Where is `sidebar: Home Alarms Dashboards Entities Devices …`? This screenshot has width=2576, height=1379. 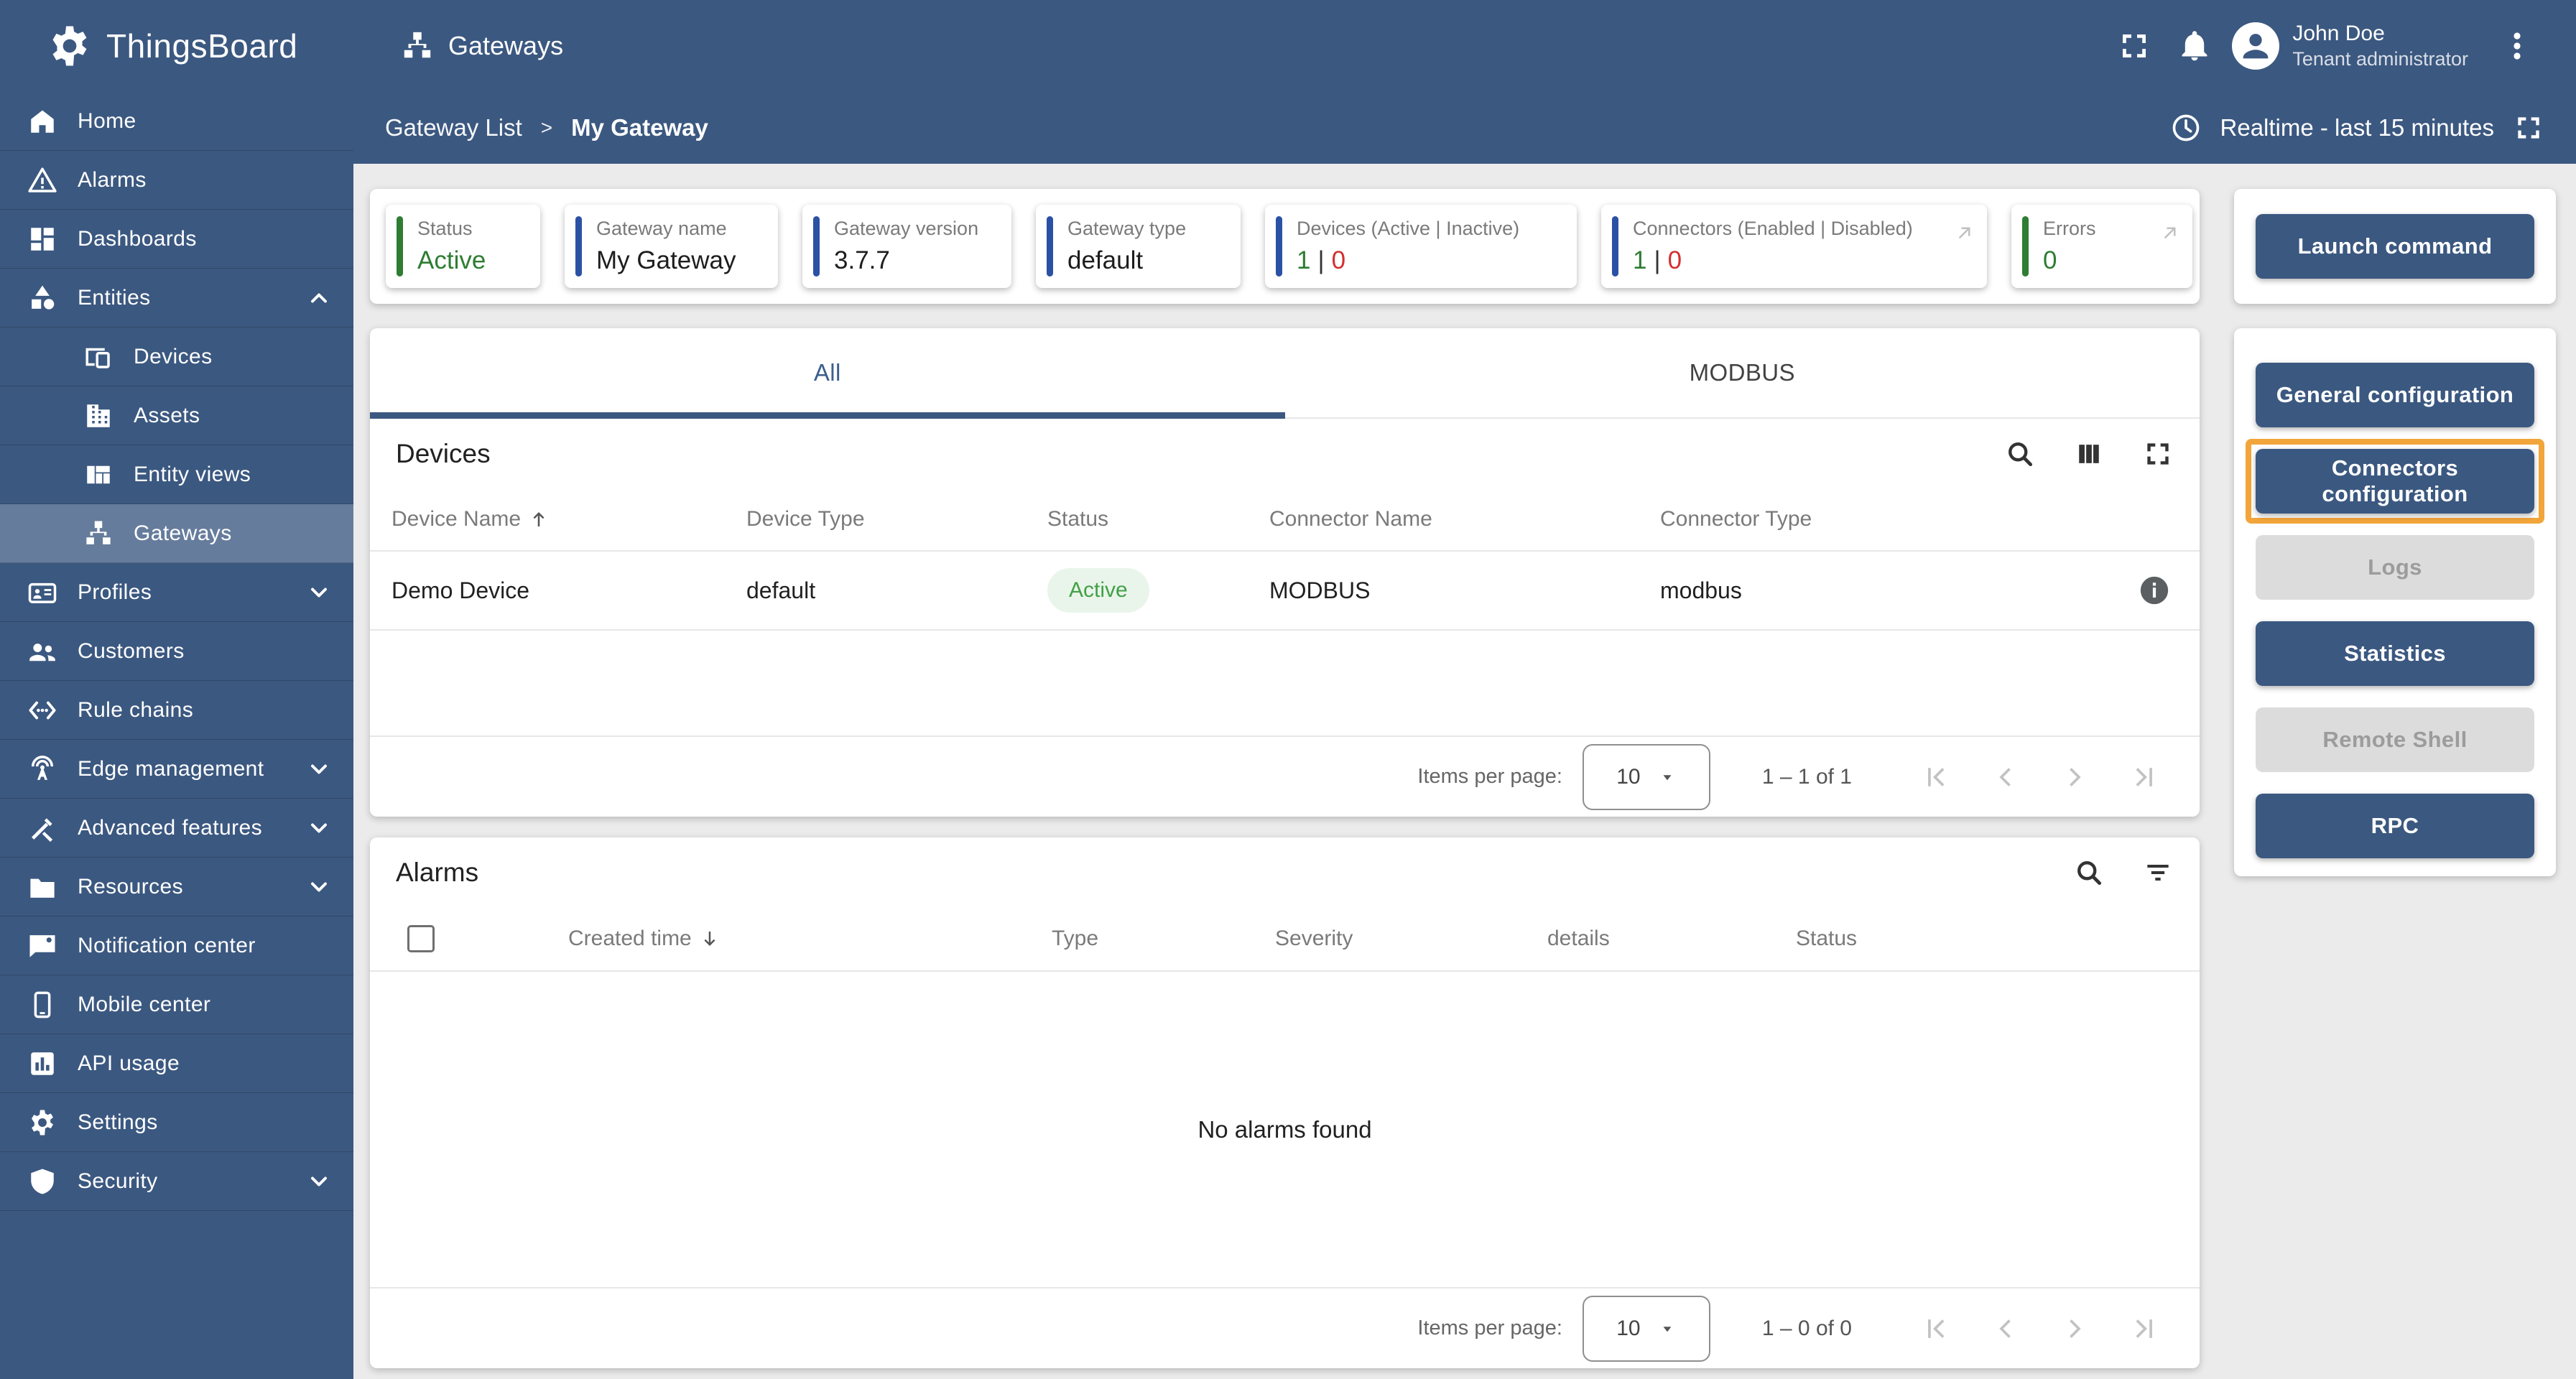
sidebar: Home Alarms Dashboards Entities Devices … is located at coordinates (176, 735).